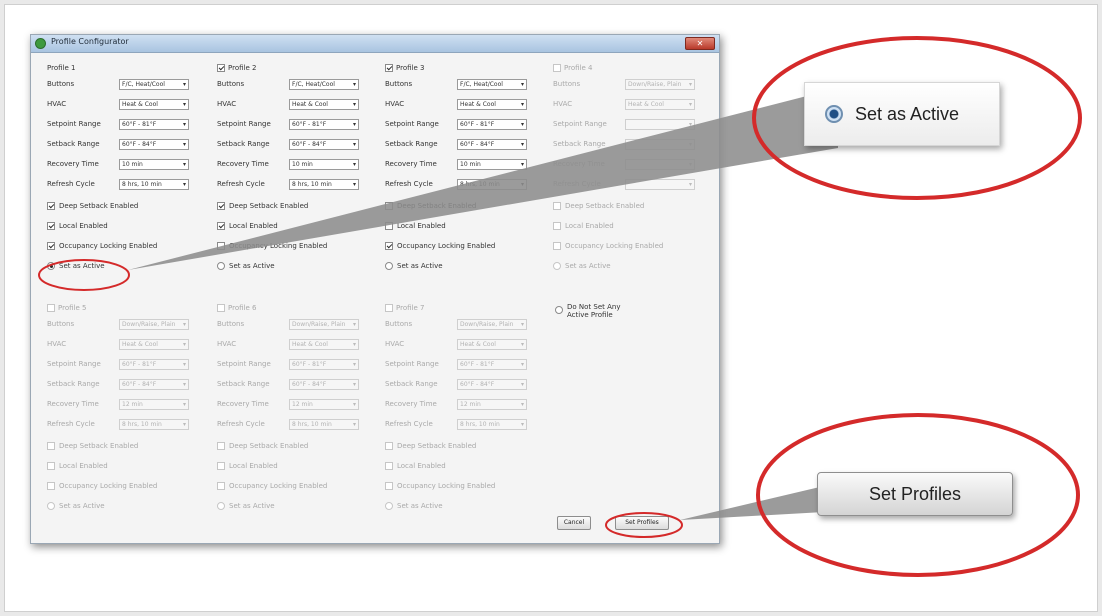 This screenshot has width=1102, height=616. Describe the element at coordinates (324, 404) in the screenshot. I see `profile-6-recovery-time-select: 12 min` at that location.